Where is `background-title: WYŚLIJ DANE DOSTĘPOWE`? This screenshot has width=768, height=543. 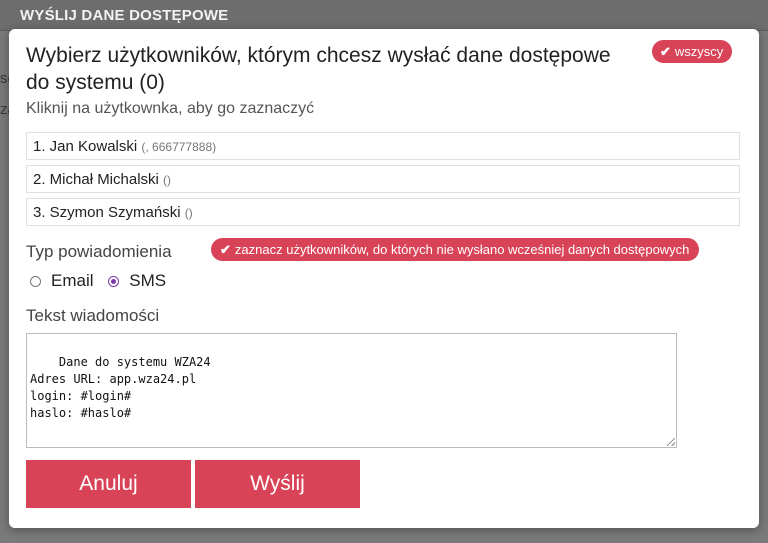 background-title: WYŚLIJ DANE DOSTĘPOWE is located at coordinates (124, 15).